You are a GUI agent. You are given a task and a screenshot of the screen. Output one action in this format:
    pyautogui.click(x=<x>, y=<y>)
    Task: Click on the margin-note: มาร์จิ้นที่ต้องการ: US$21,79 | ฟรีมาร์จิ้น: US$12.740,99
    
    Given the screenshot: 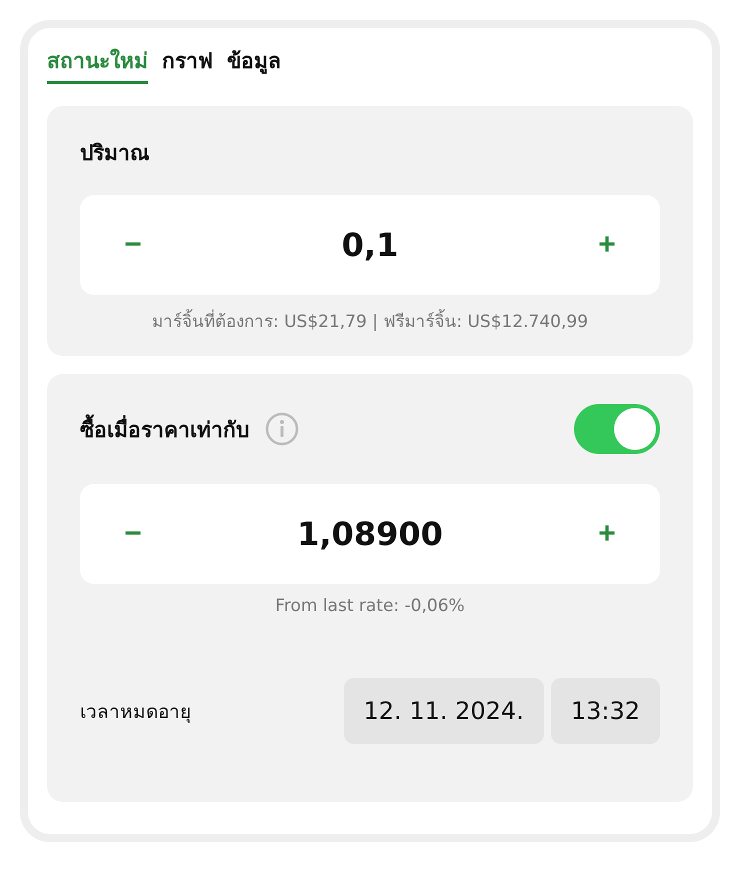 What is the action you would take?
    pyautogui.click(x=370, y=320)
    